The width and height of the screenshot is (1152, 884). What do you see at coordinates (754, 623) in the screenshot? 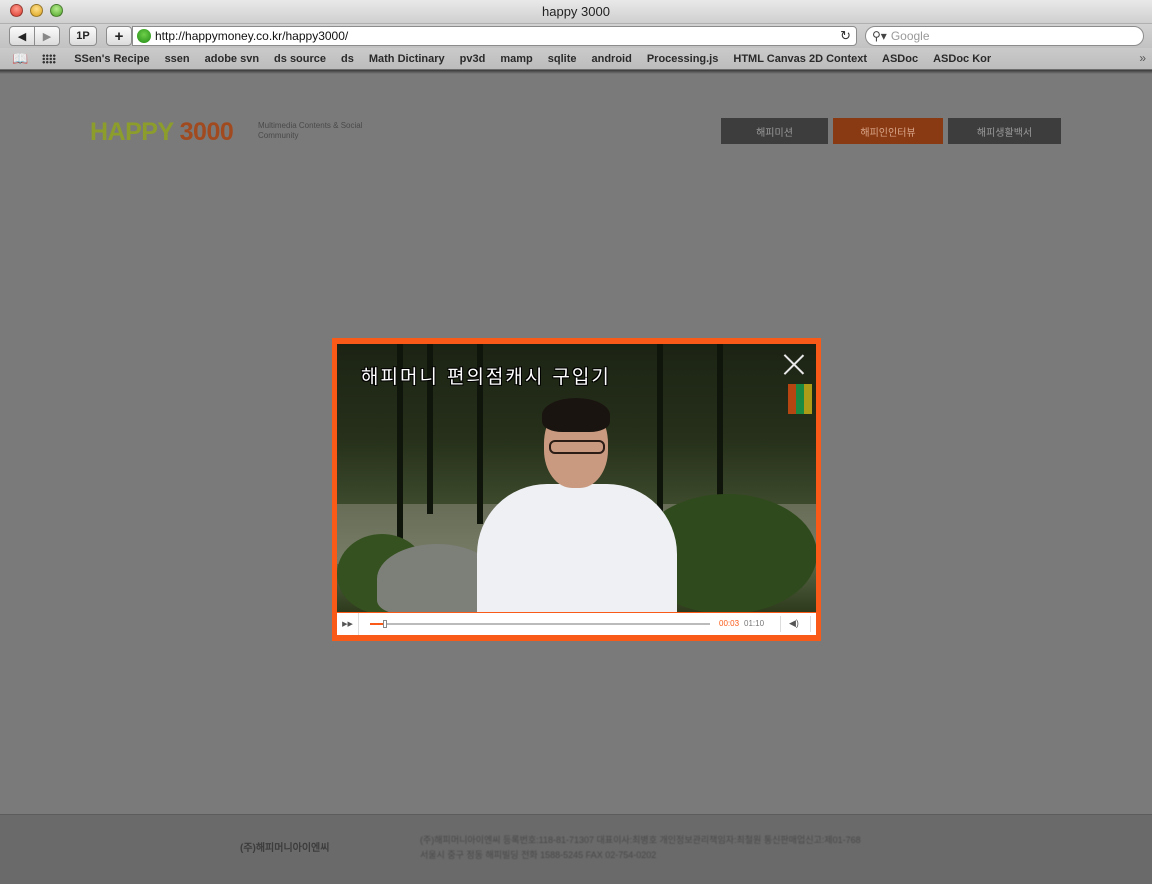
I see `time-total: 01:10` at bounding box center [754, 623].